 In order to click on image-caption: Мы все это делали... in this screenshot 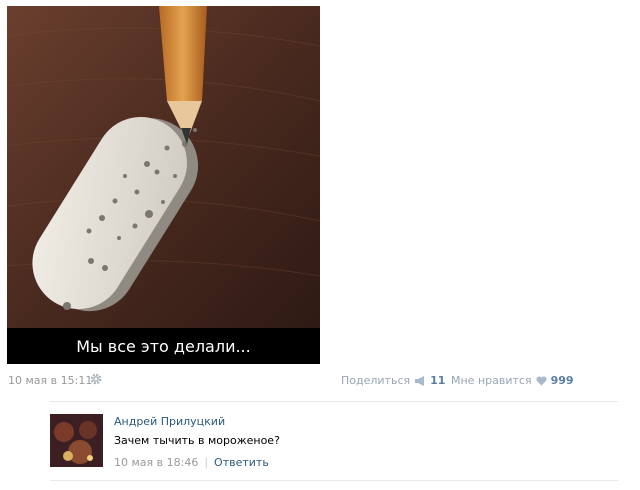, I will do `click(163, 346)`.